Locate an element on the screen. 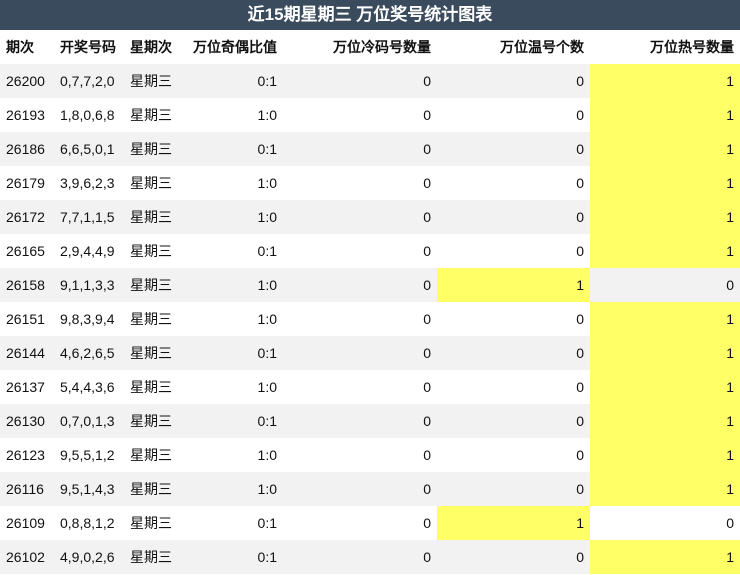 The image size is (740, 575). table-row: 26200 0,7,7,2,0 星期三 0:1 0 0 1 is located at coordinates (370, 81).